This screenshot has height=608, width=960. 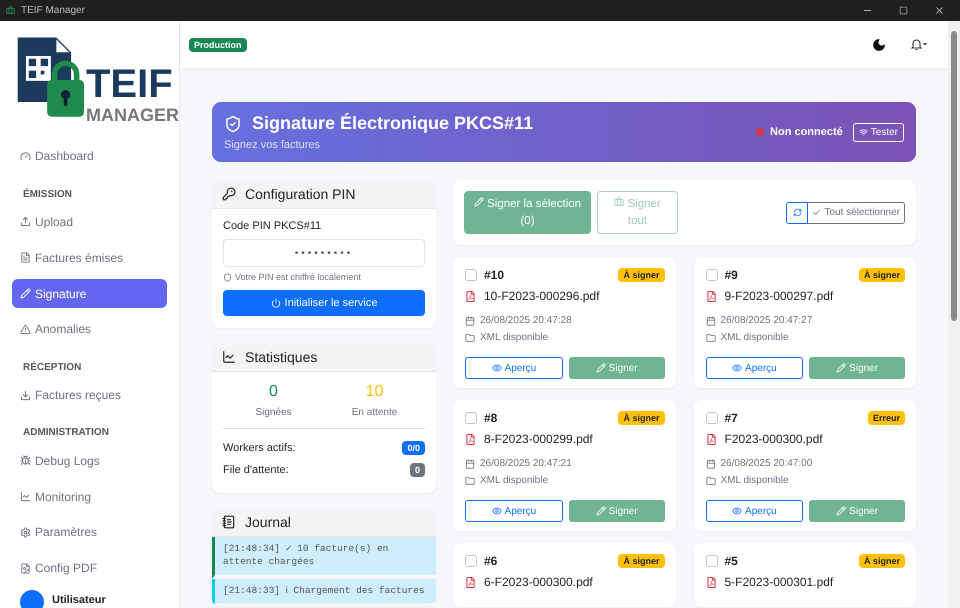 I want to click on document-icon, so click(x=25, y=258).